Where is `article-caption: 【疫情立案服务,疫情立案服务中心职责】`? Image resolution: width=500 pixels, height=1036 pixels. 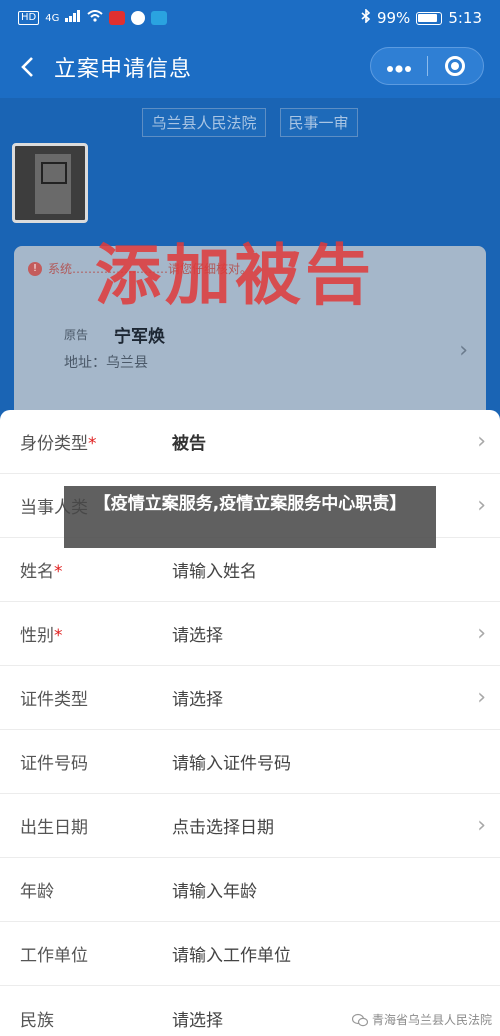 article-caption: 【疫情立案服务,疫情立案服务中心职责】 is located at coordinates (250, 517).